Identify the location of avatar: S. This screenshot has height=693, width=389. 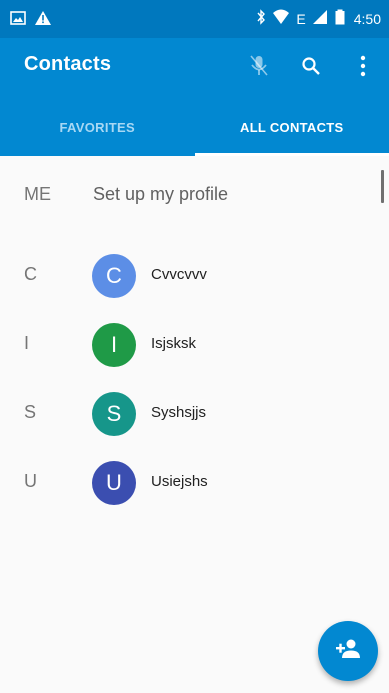
(114, 414).